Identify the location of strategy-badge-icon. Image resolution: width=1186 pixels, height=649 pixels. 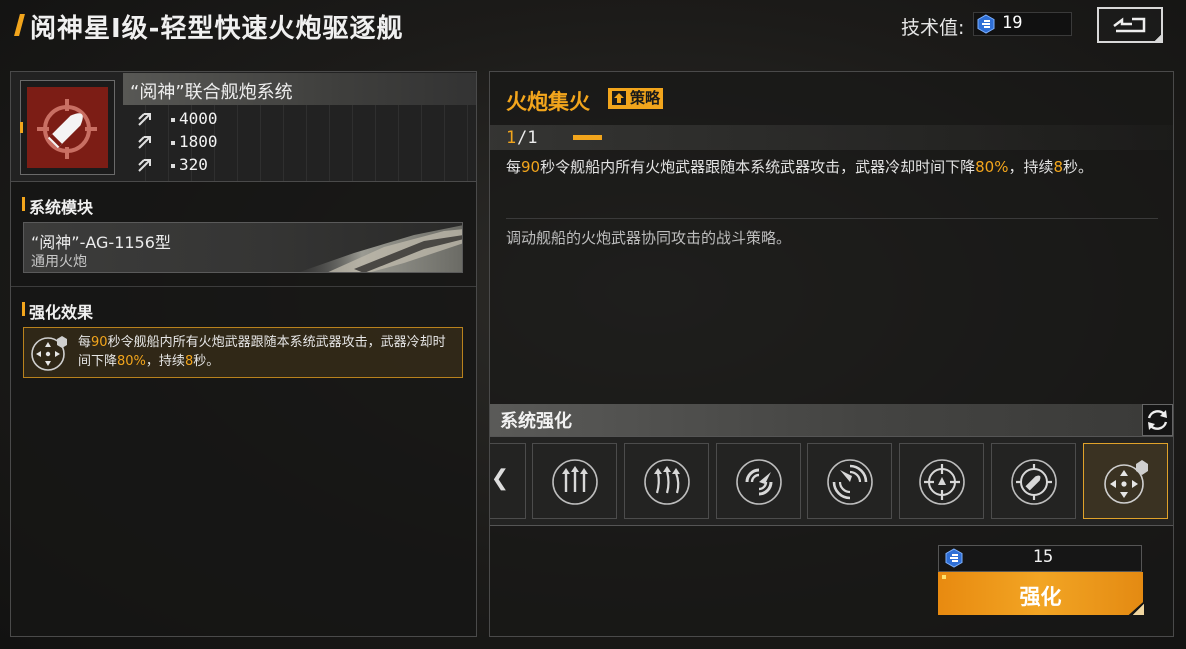
(619, 98).